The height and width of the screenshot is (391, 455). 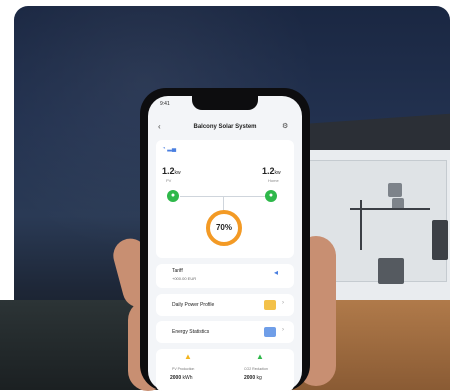 What do you see at coordinates (181, 378) in the screenshot?
I see `pv-production-value: 2000 kWh` at bounding box center [181, 378].